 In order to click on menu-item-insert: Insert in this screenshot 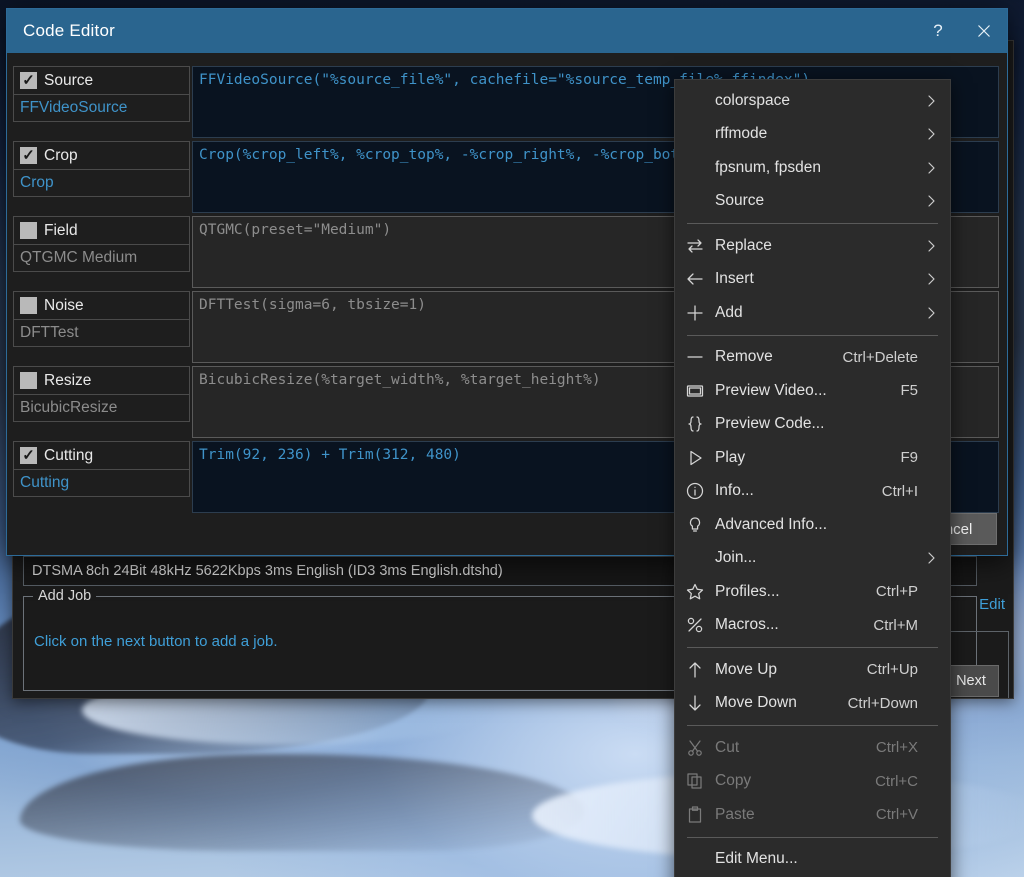, I will do `click(812, 280)`.